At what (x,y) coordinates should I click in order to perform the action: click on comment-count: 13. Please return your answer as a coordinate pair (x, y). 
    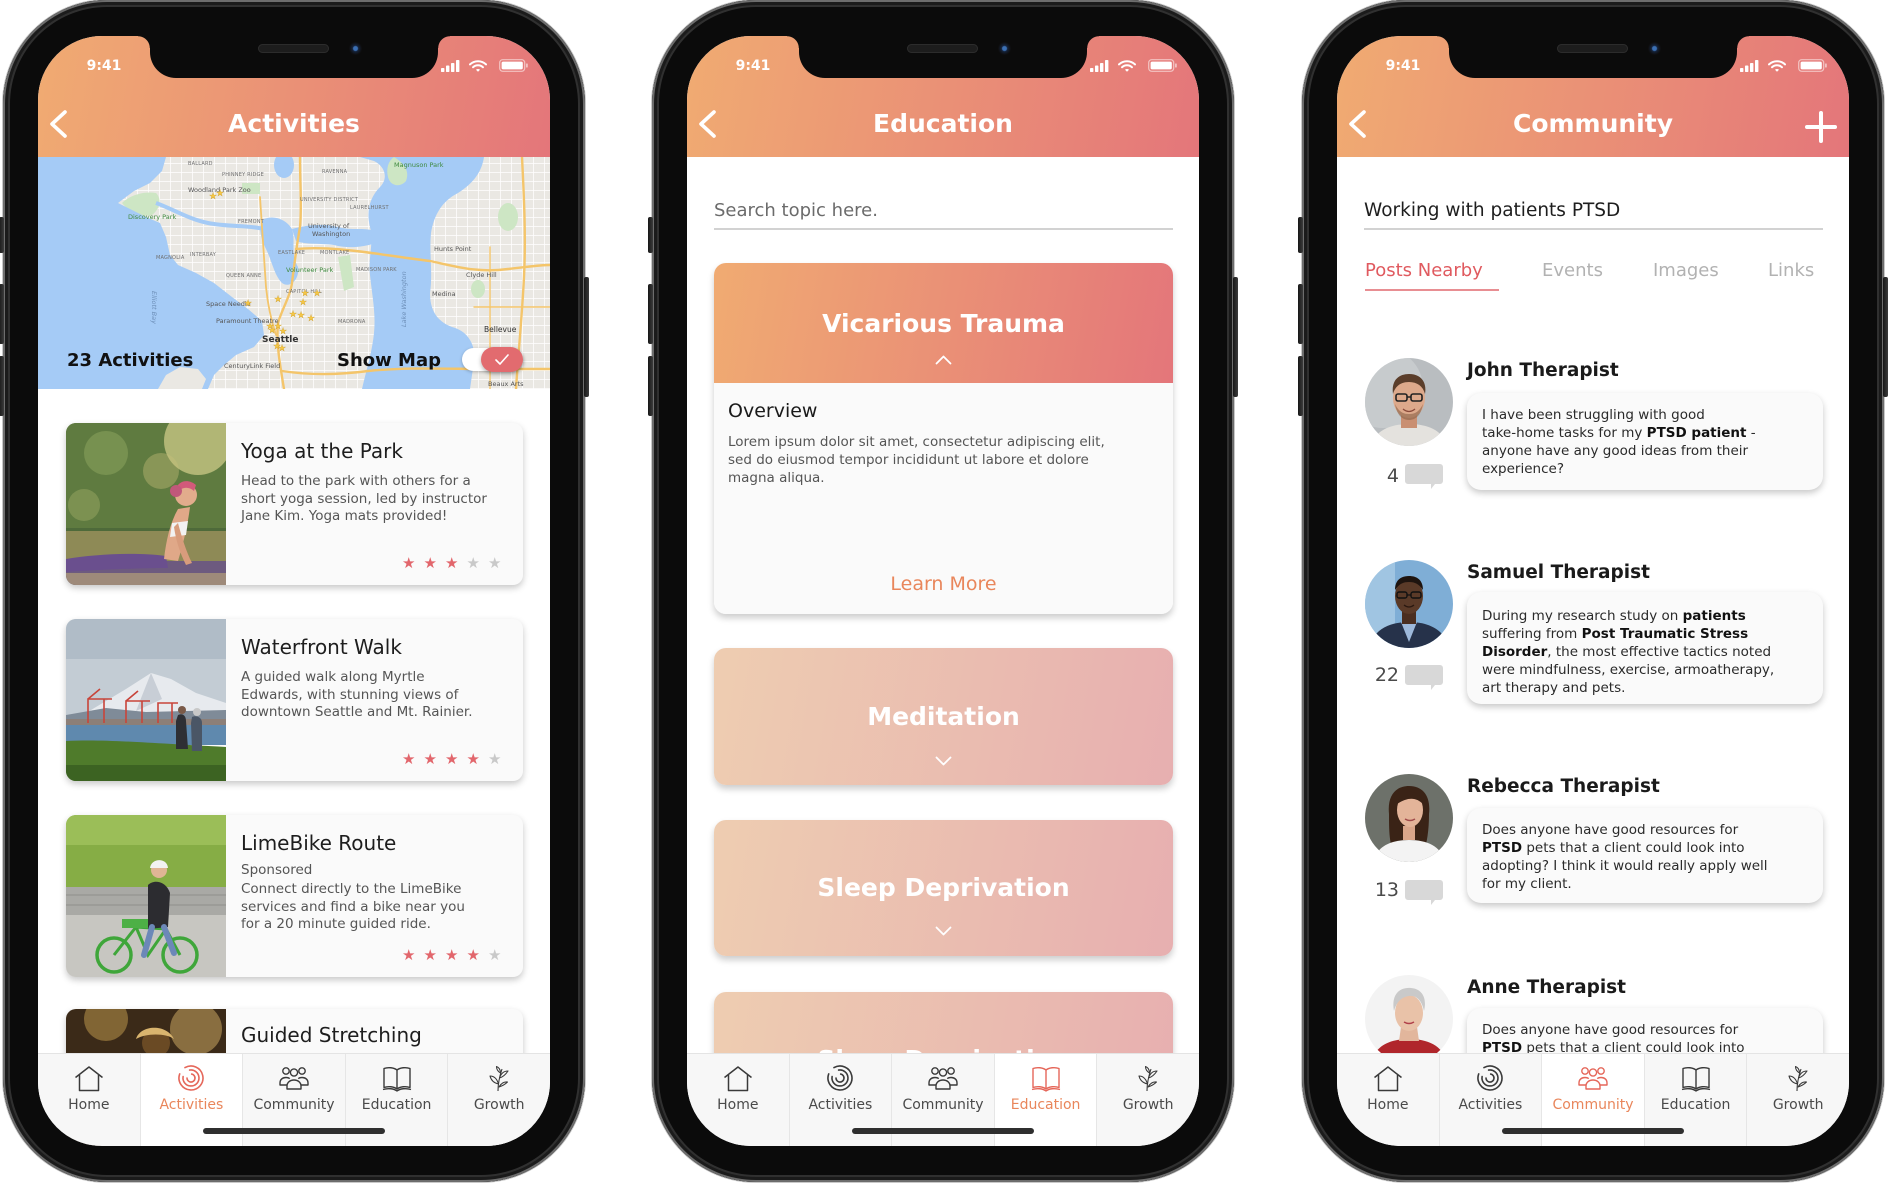
    Looking at the image, I should click on (1386, 890).